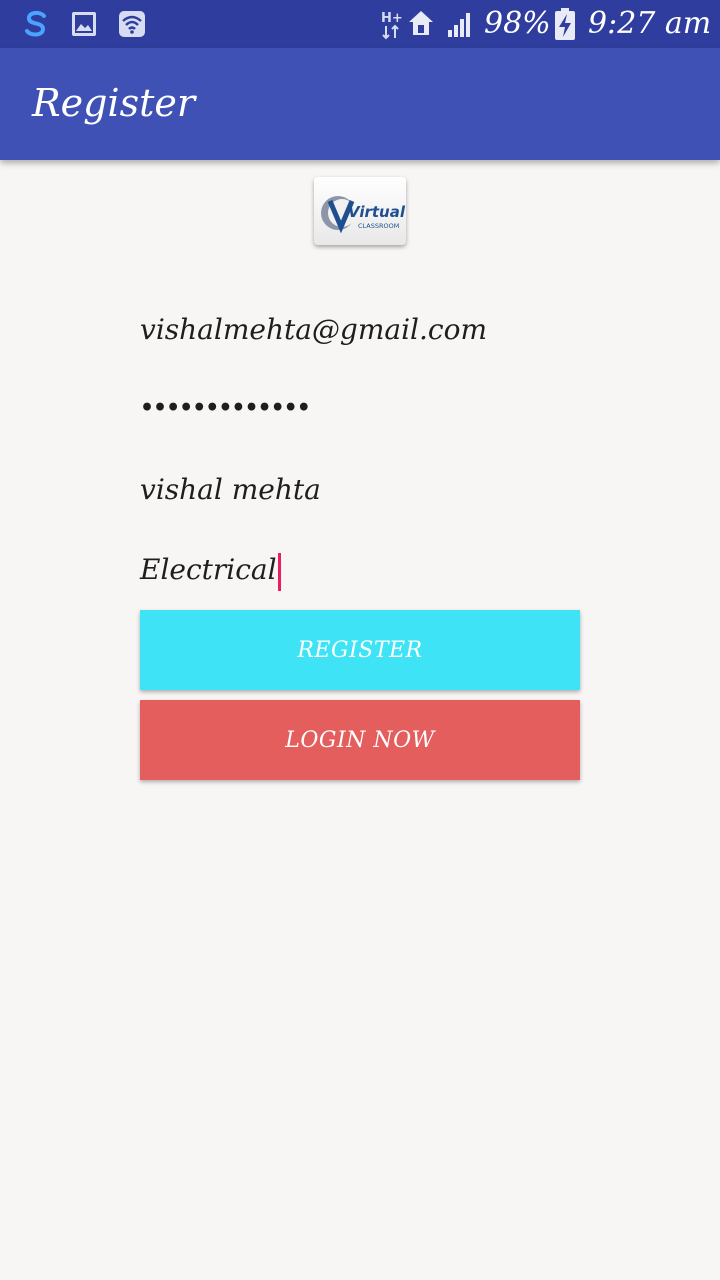 The image size is (720, 1280). Describe the element at coordinates (360, 24) in the screenshot. I see `status-bar: H+ 98% 9:27 am` at that location.